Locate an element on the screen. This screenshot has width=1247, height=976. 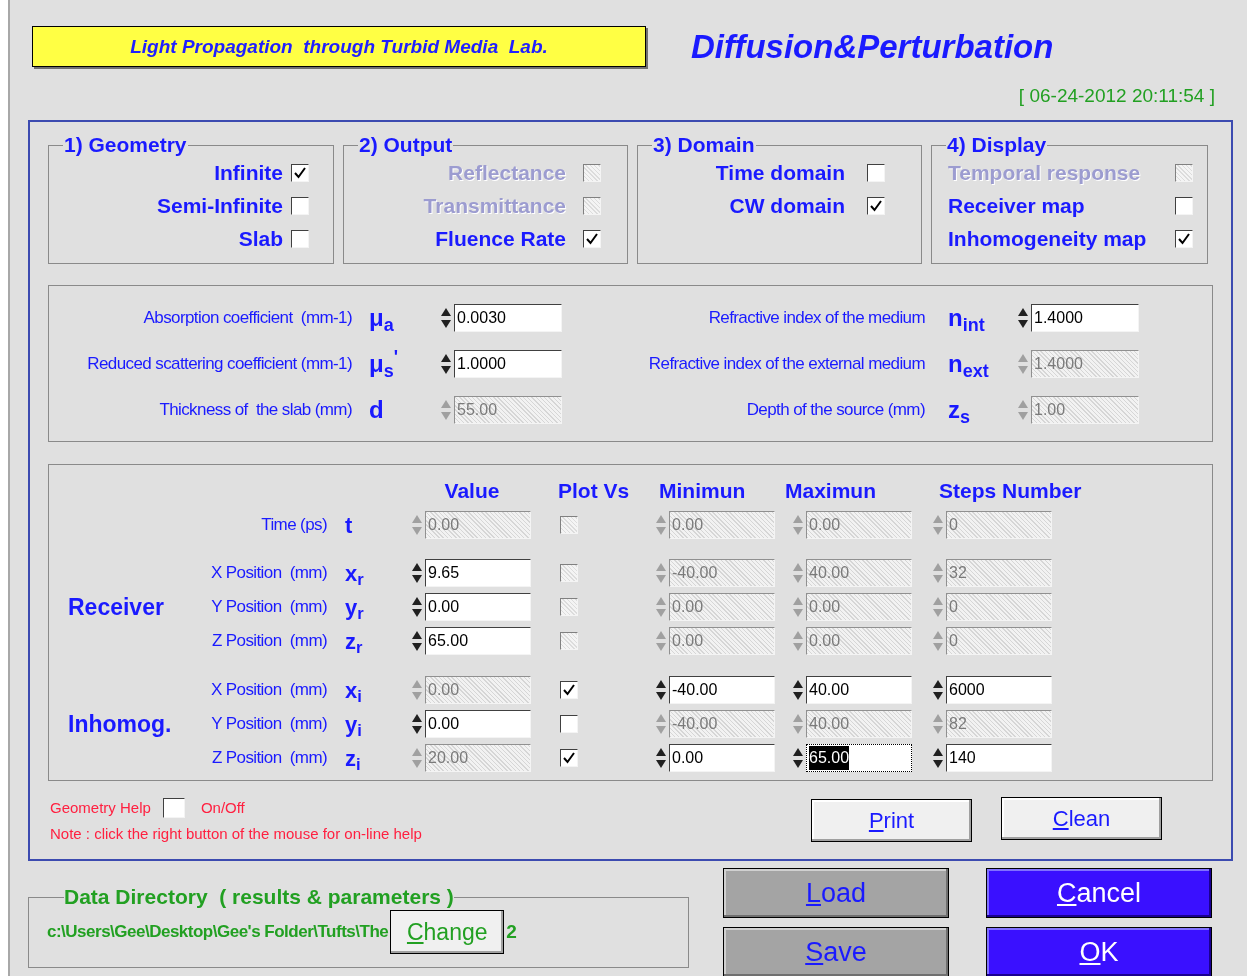
row-symbol: y$_{i}$ is located at coordinates (353, 725).